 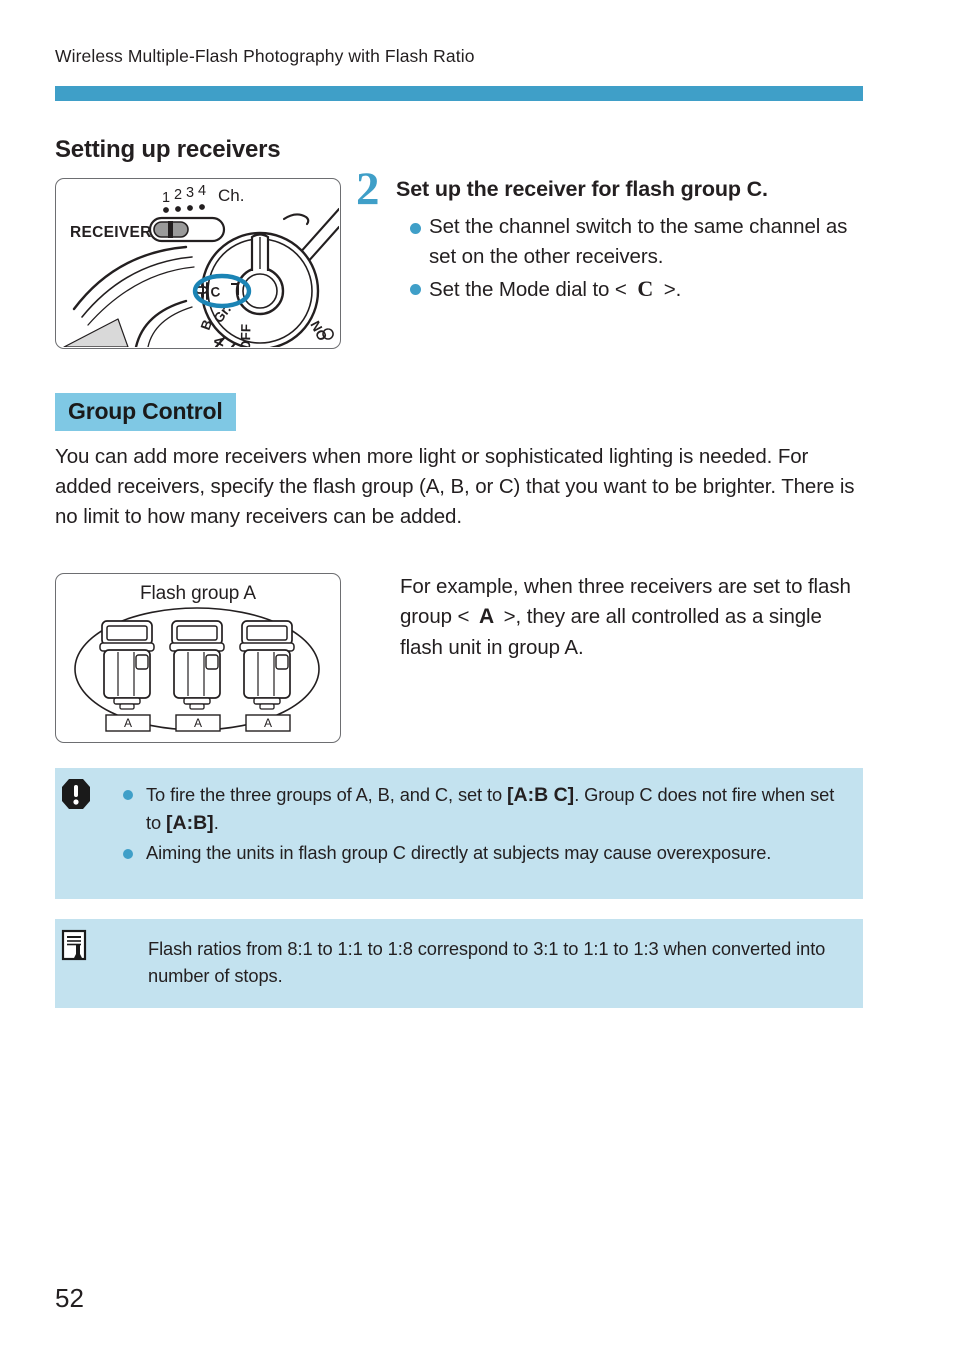 What do you see at coordinates (190, 193) in the screenshot?
I see `svg-text: 3` at bounding box center [190, 193].